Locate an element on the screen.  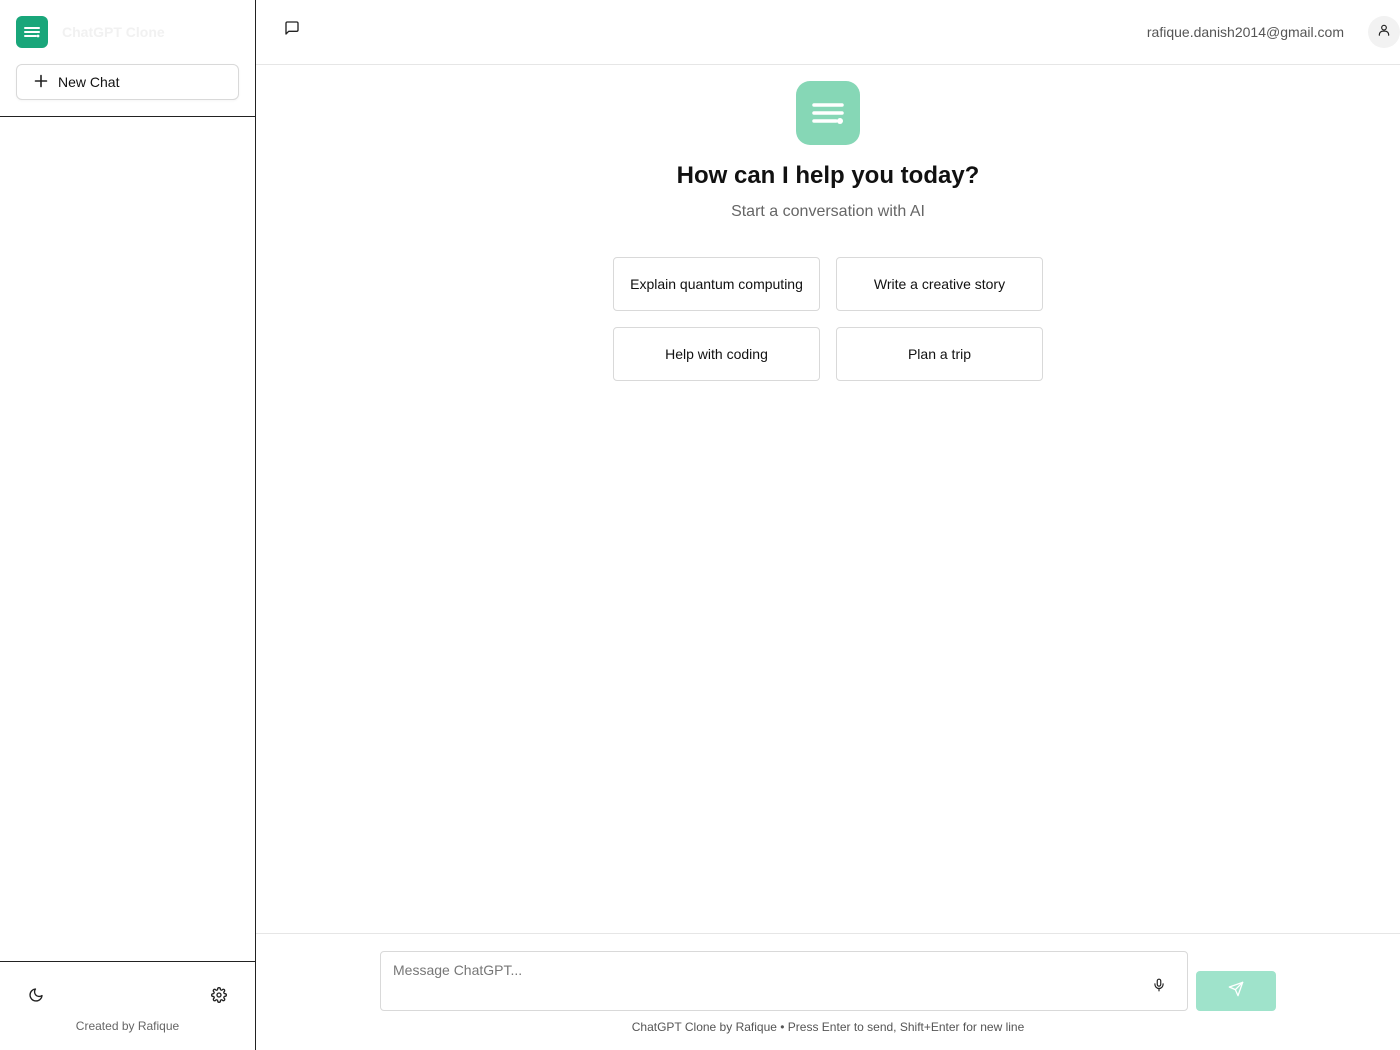
brand-name: ChatGPT Clone is located at coordinates (113, 32).